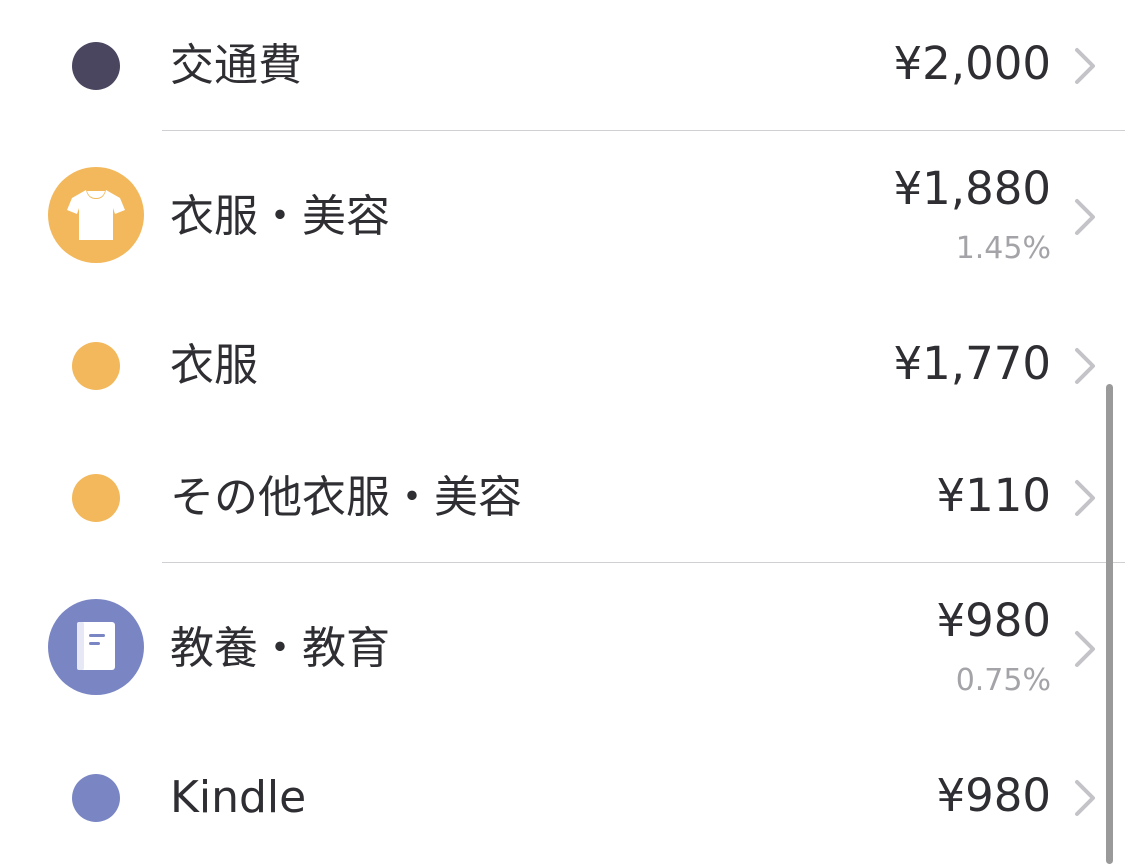  I want to click on scrollbar, so click(1109, 624).